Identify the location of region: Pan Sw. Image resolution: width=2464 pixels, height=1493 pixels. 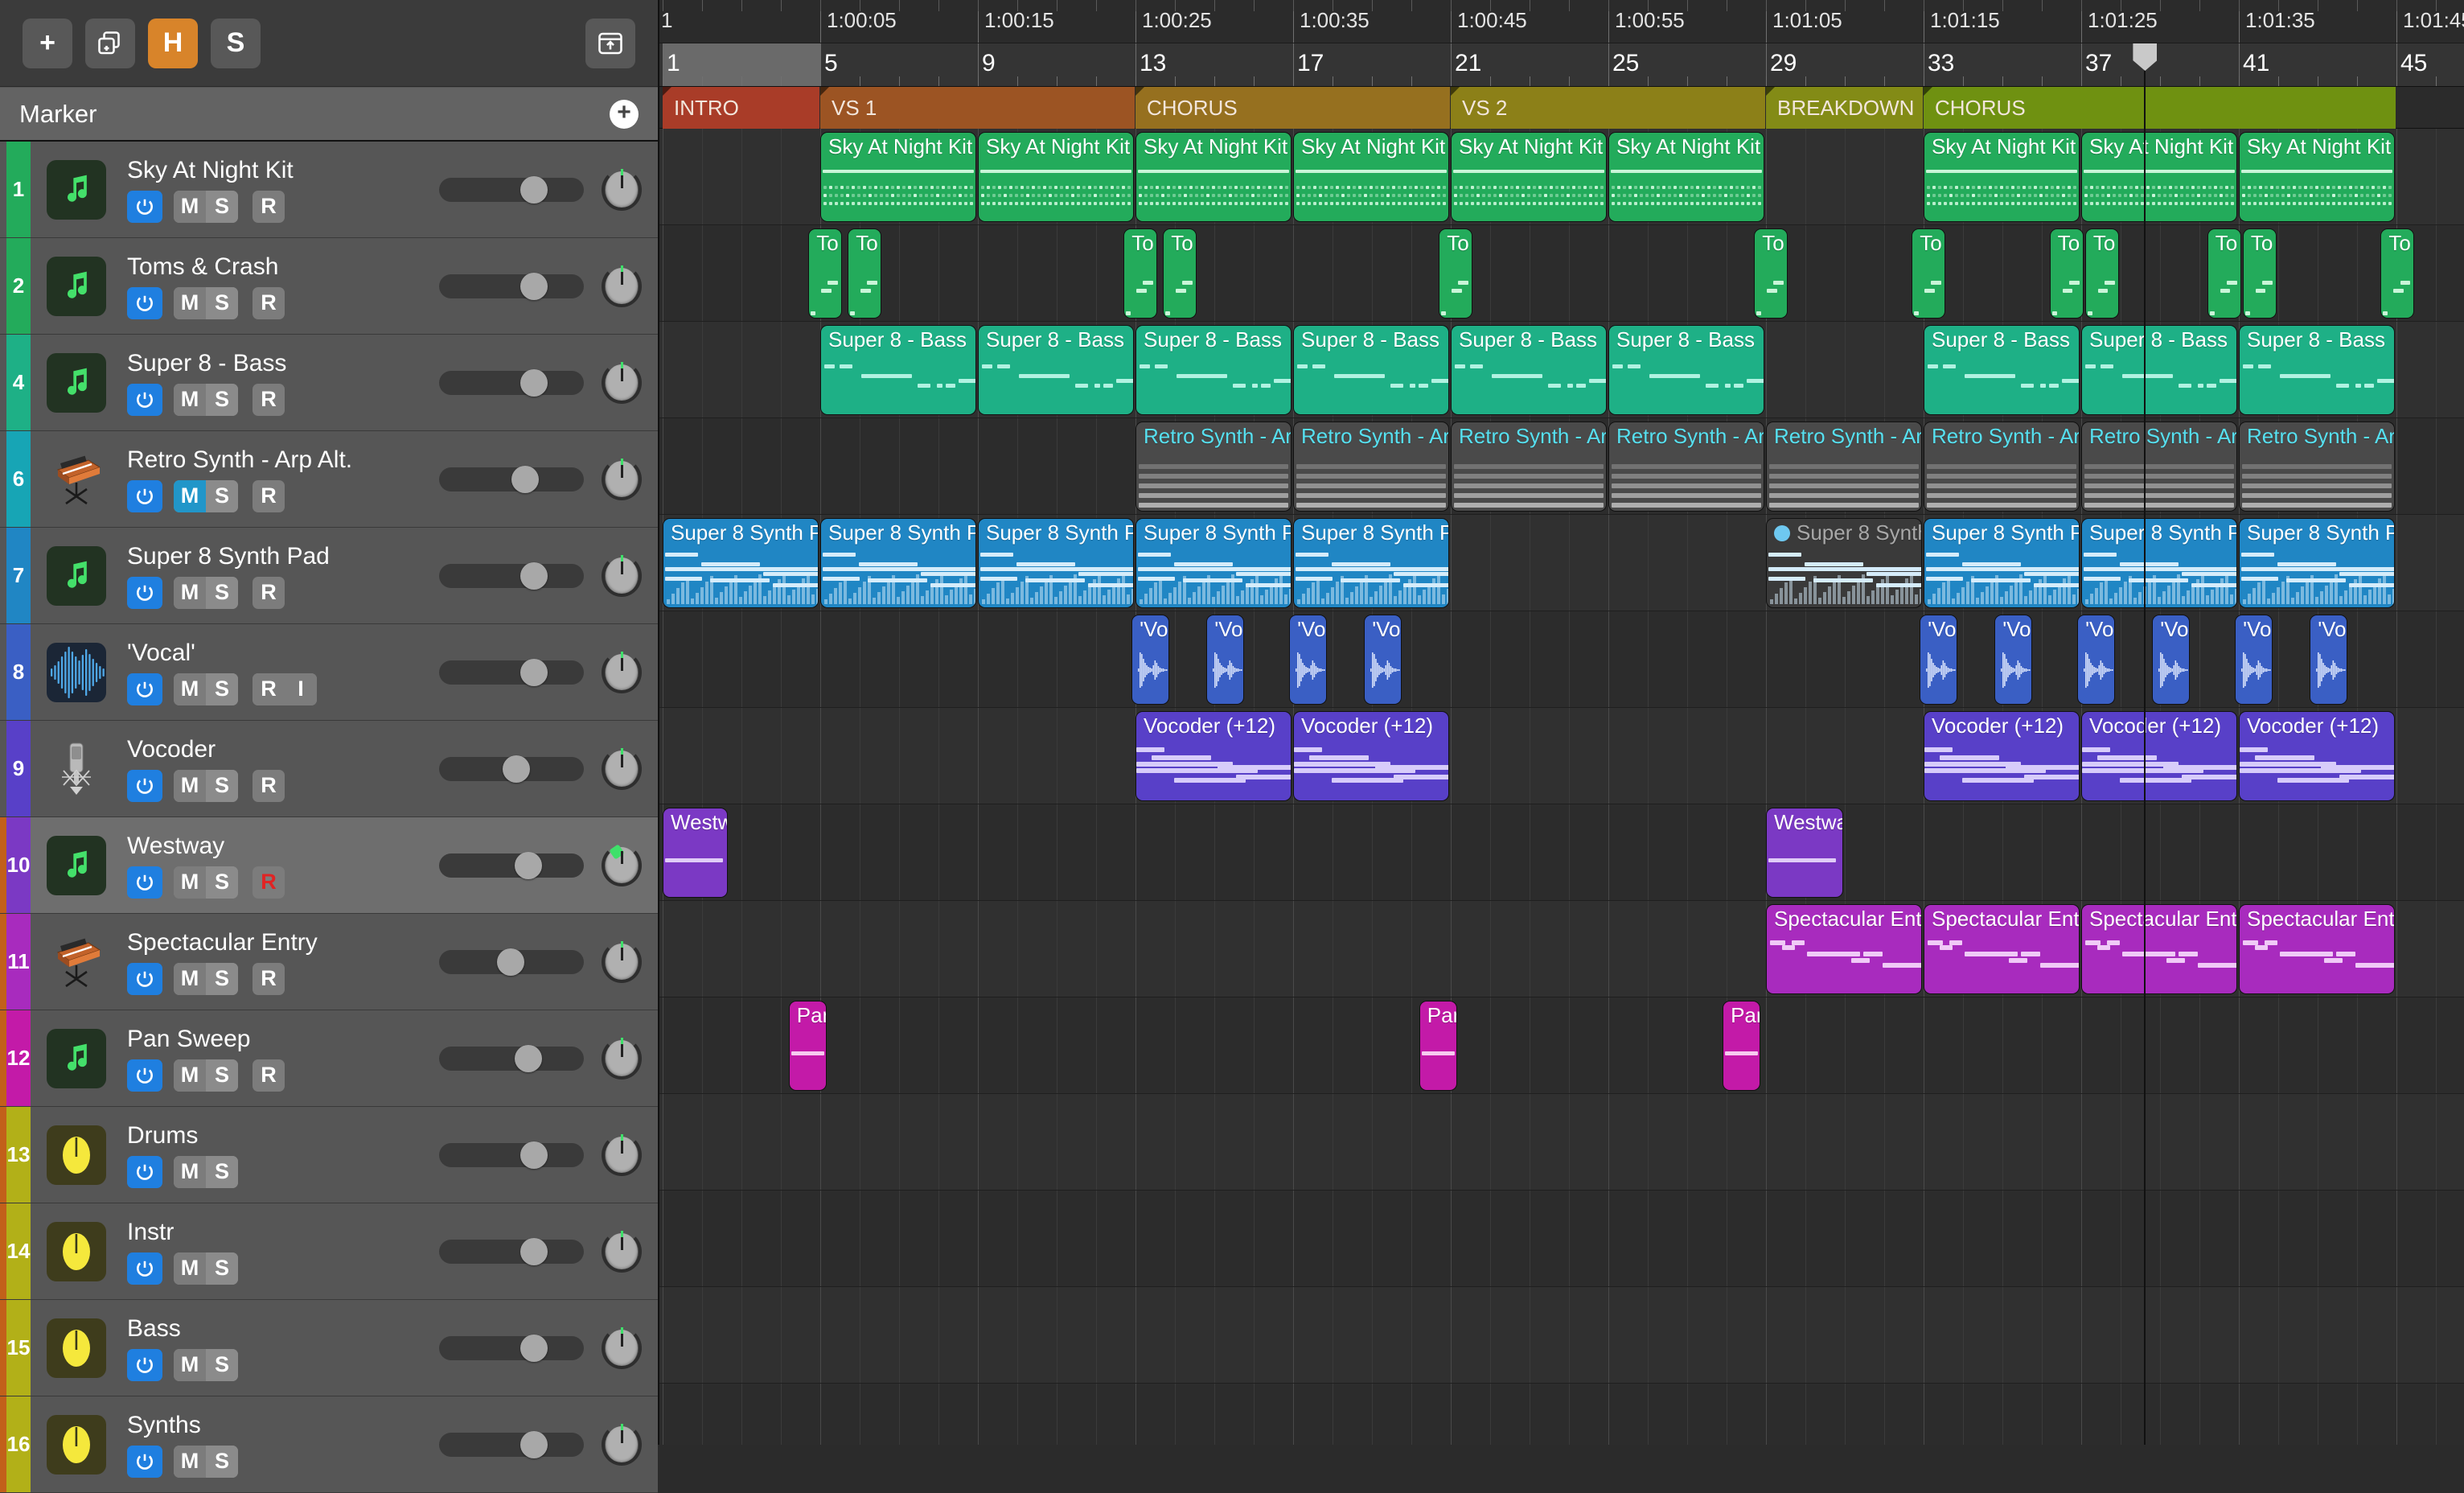
(1742, 1046).